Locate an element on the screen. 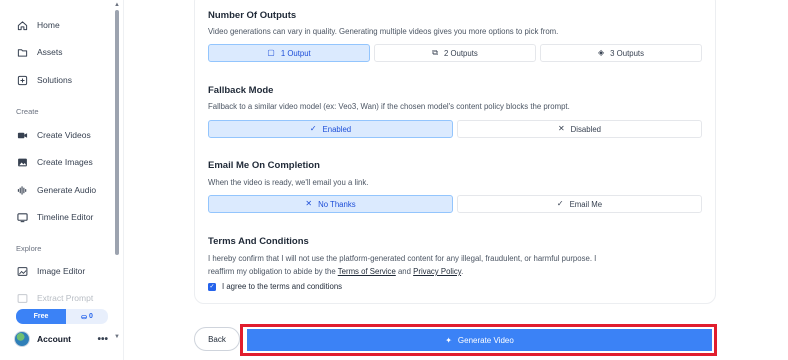  sidebar-item-label: Extract Prompt is located at coordinates (65, 298).